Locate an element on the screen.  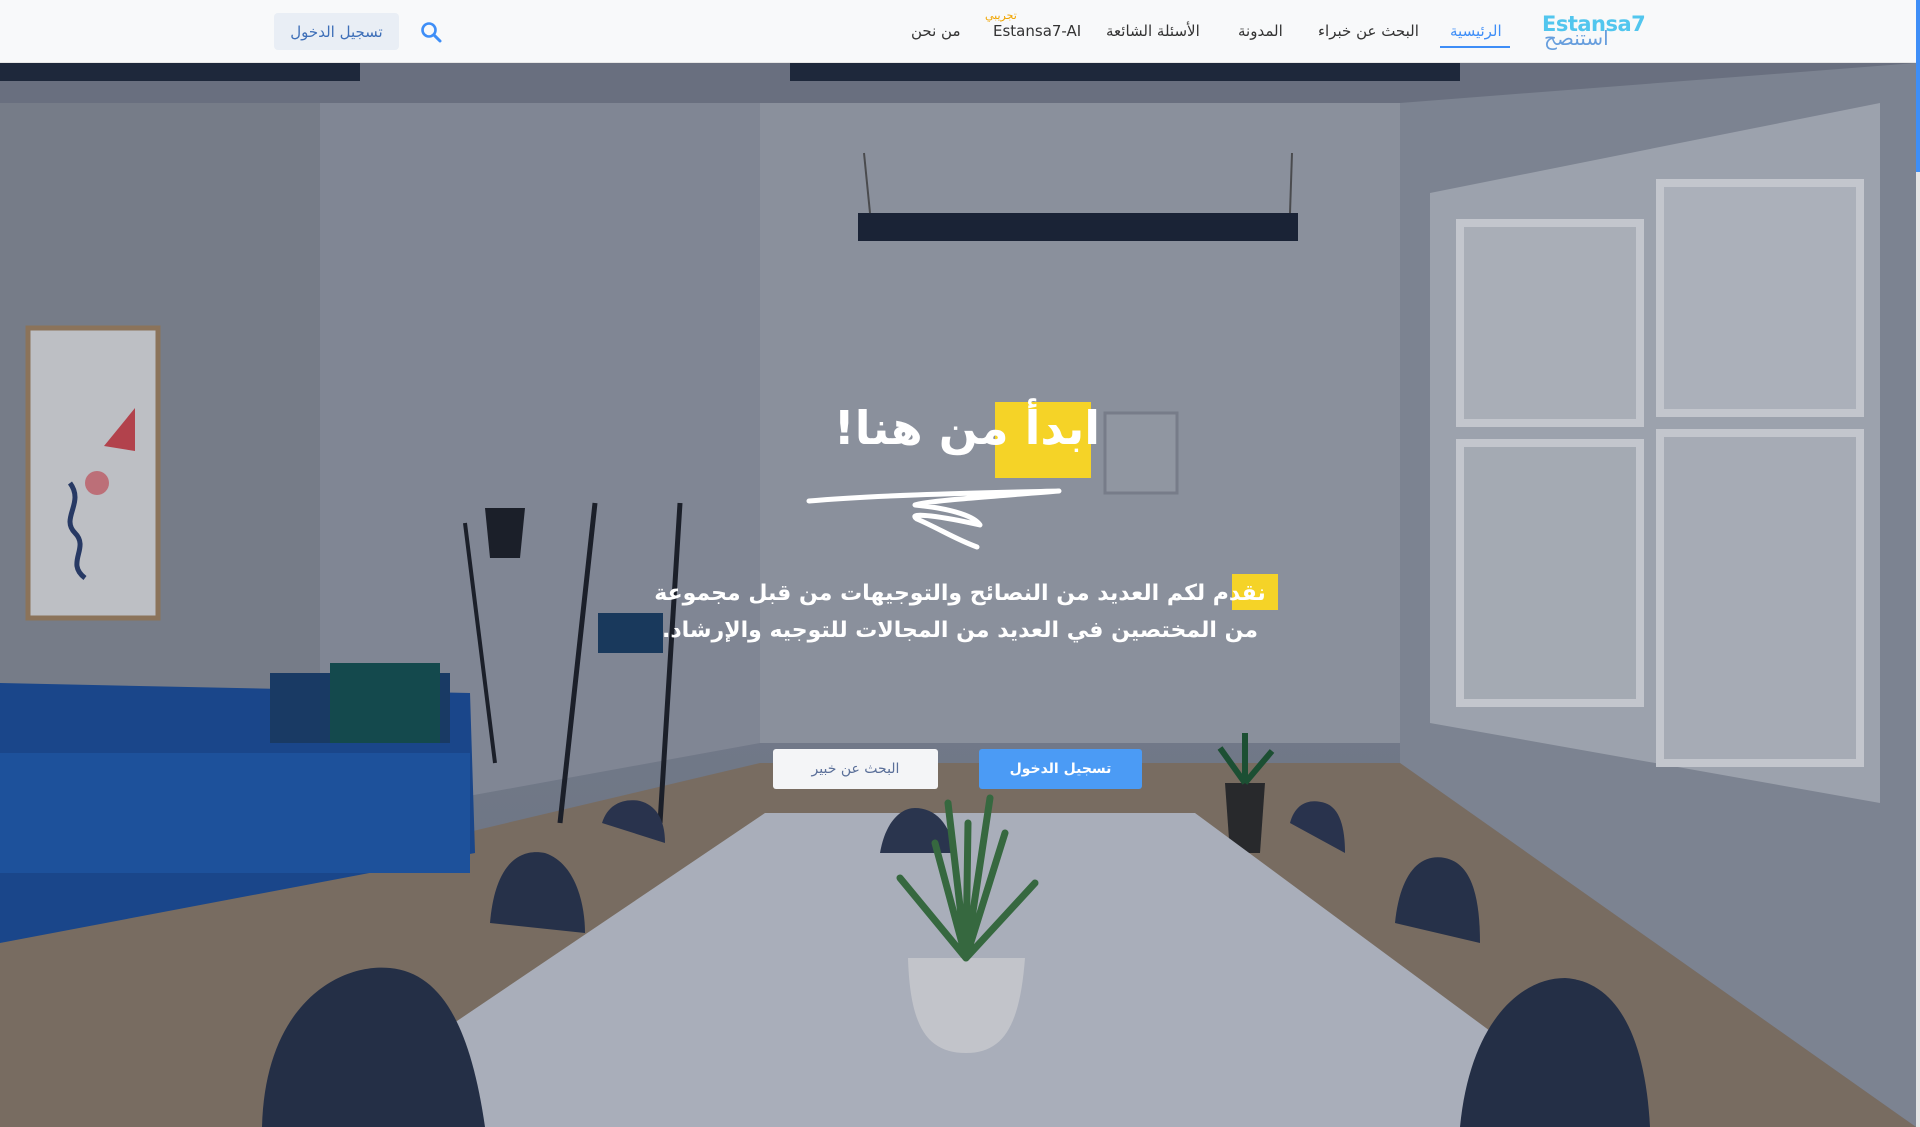
hero-find-expert-button: البحث عن خبير is located at coordinates (855, 769).